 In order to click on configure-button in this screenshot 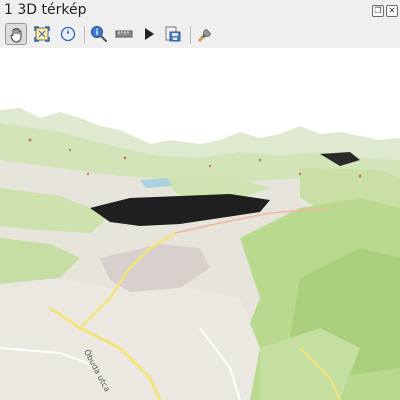, I will do `click(206, 34)`.